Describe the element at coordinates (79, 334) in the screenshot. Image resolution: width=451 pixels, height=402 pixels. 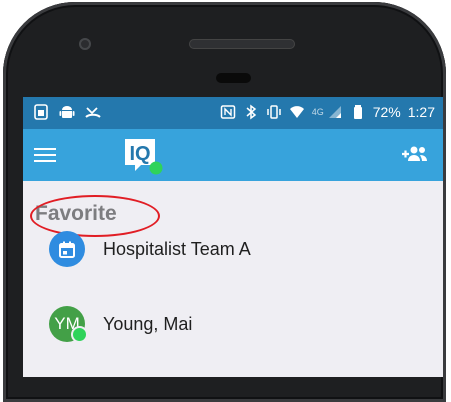
I see `online-status-indicator` at that location.